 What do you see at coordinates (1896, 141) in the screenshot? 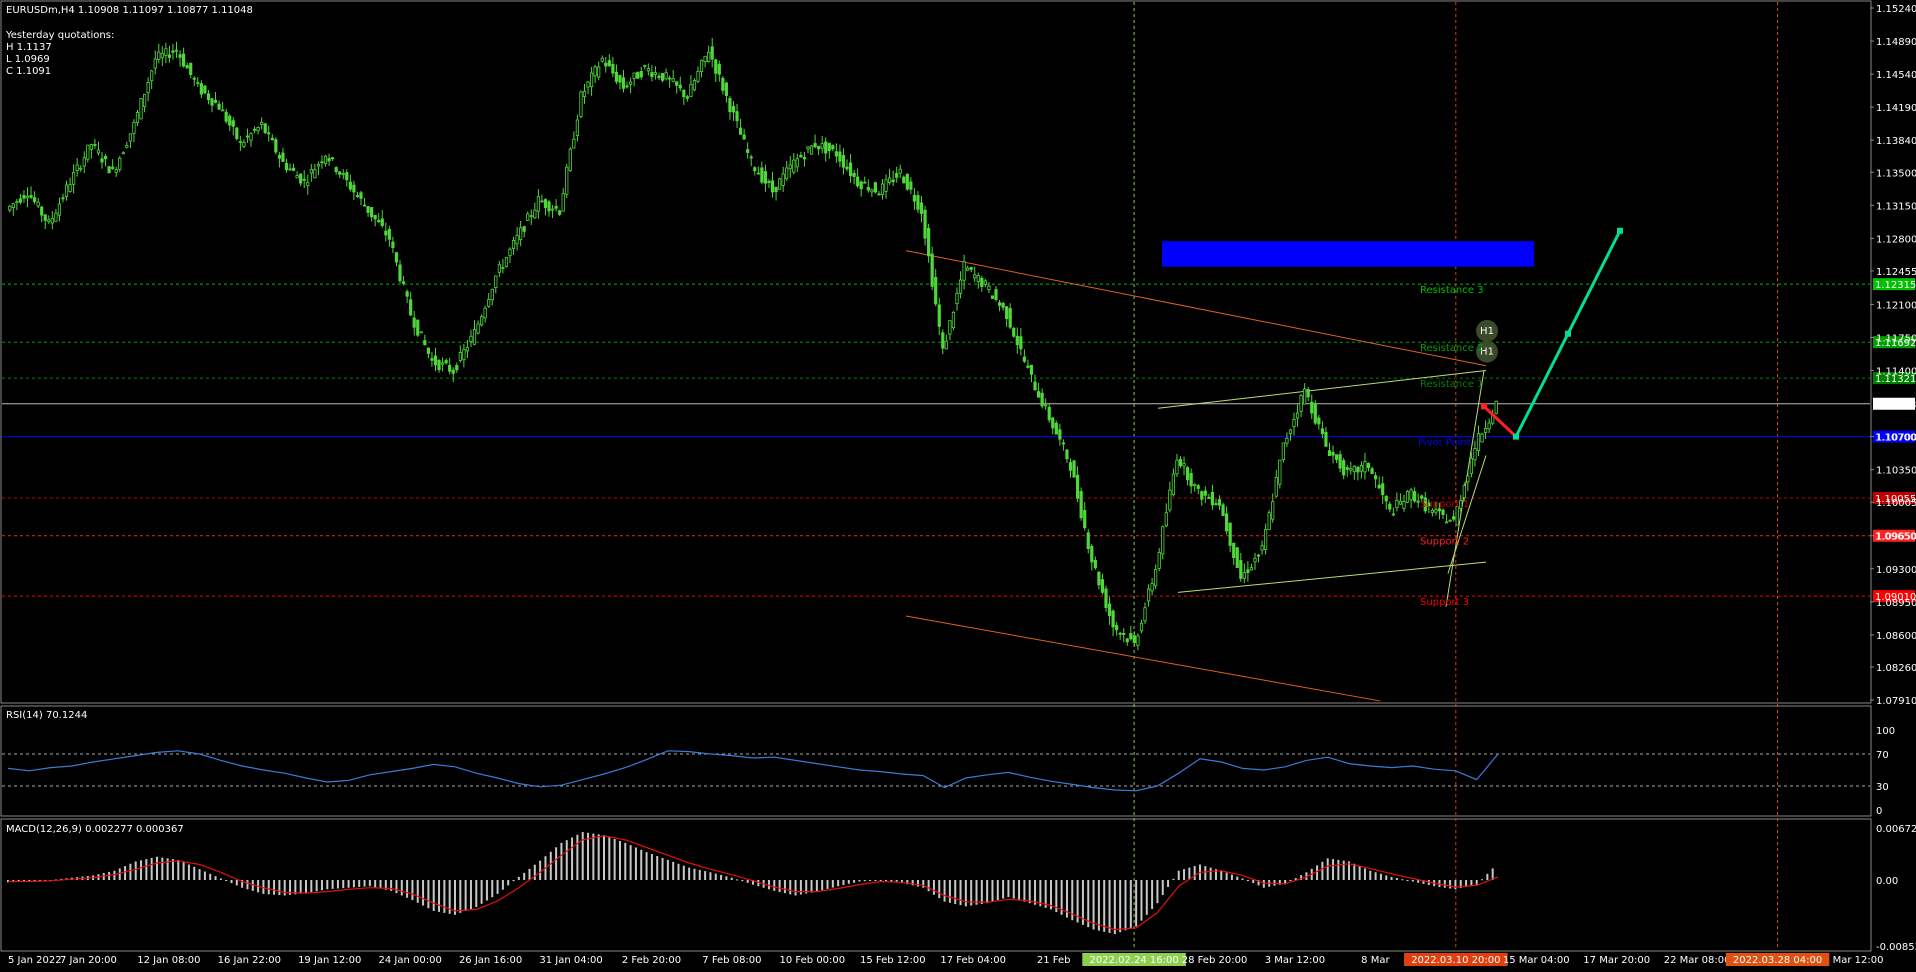
I see `price-tick: 1.13840` at bounding box center [1896, 141].